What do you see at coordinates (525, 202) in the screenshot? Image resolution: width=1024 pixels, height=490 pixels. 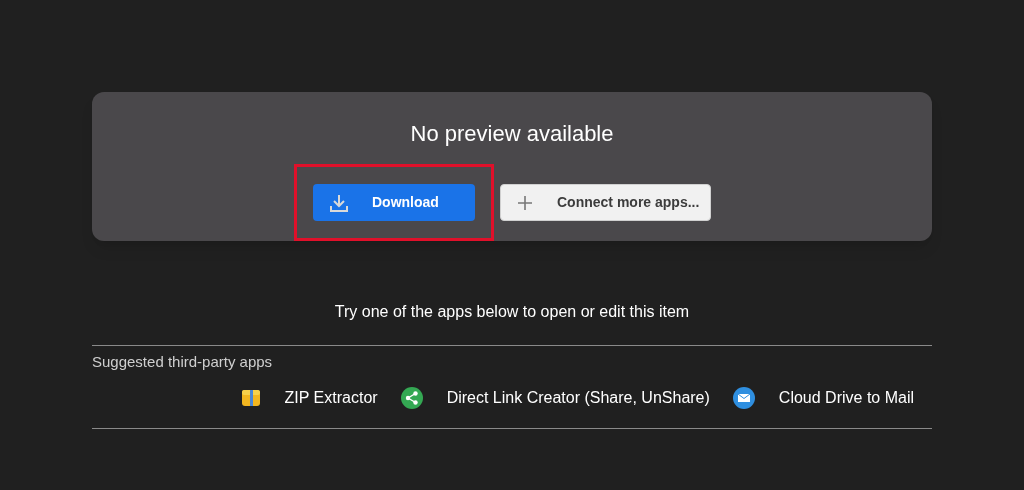 I see `plus-icon` at bounding box center [525, 202].